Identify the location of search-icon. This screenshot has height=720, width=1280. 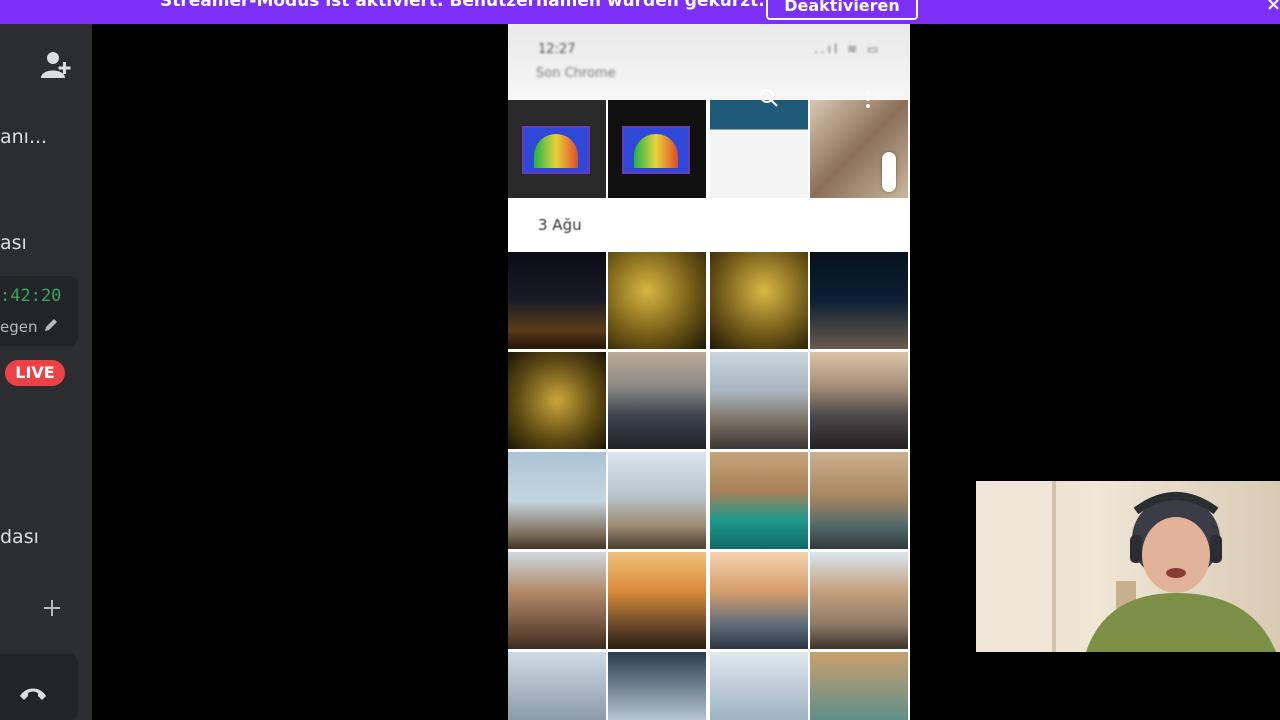
(769, 98).